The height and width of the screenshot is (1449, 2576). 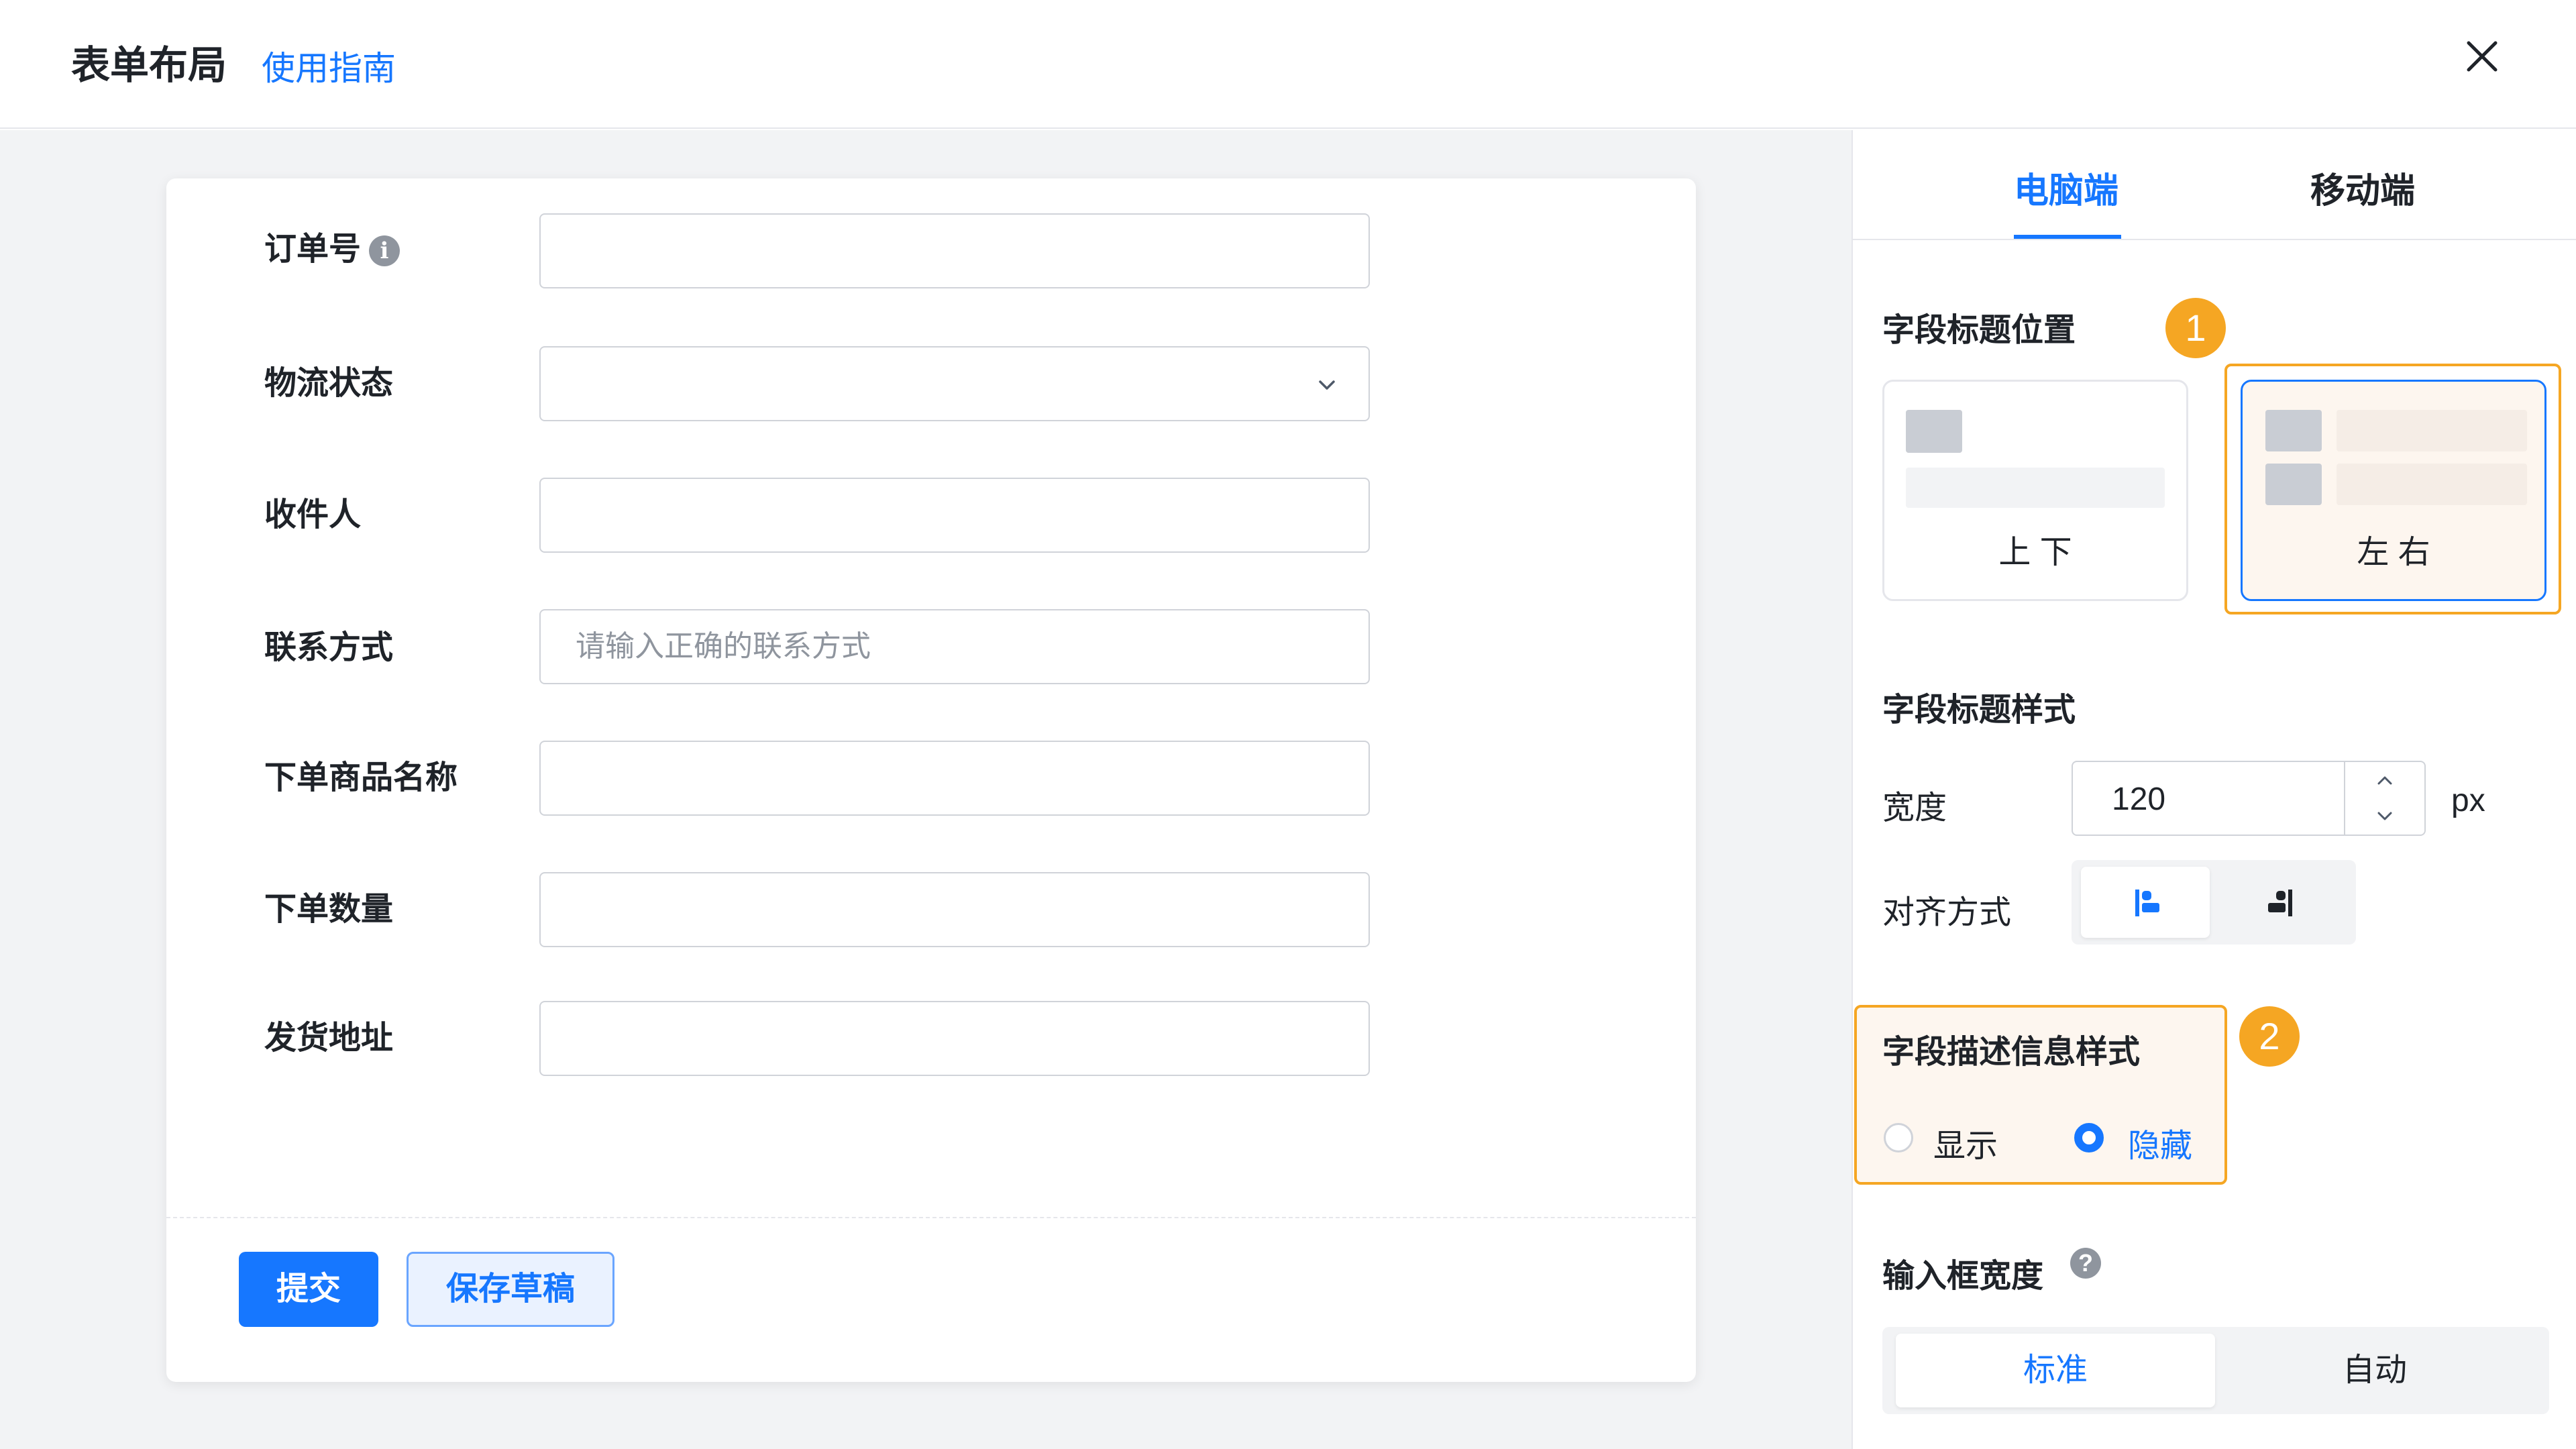 I want to click on title-position-left-right: 左 右, so click(x=2393, y=490).